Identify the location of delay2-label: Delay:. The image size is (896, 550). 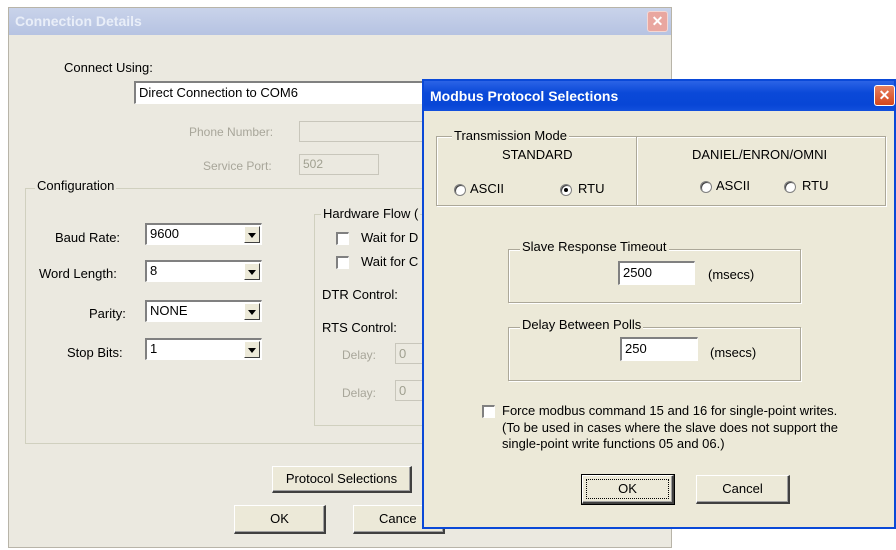
(359, 393).